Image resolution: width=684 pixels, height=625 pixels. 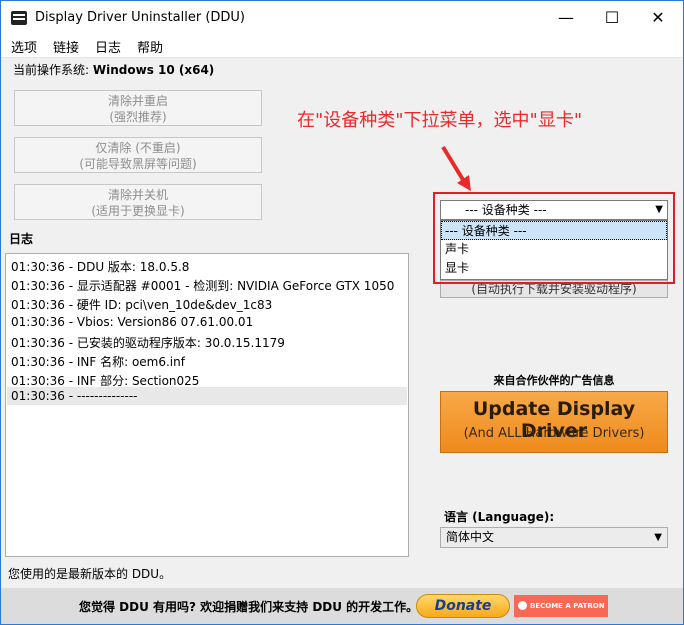 I want to click on clean-and-shutdown-button: 清除并关机 (适用于更换显卡), so click(x=138, y=202).